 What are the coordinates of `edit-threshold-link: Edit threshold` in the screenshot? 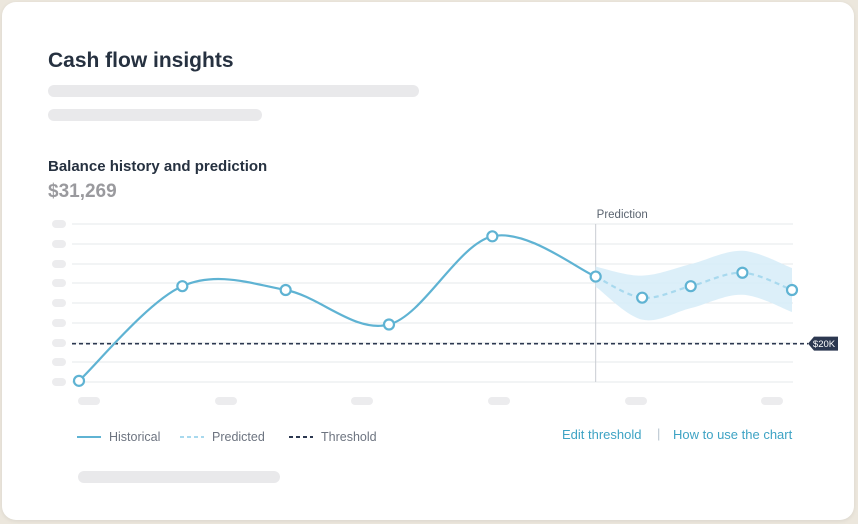 It's located at (602, 434).